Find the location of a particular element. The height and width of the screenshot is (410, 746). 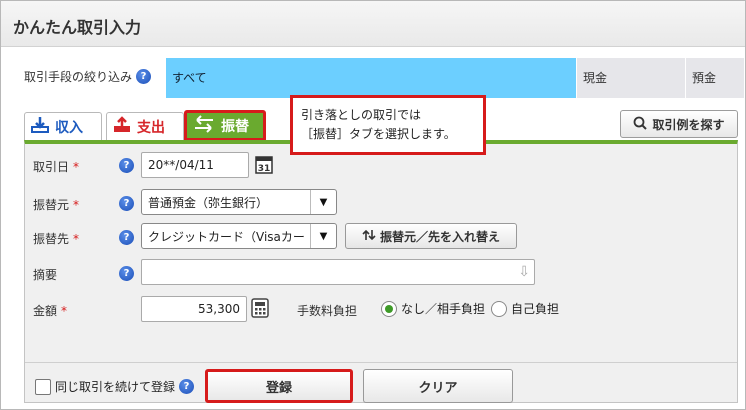

filter-label-text: 取引手段の絞り込み is located at coordinates (78, 77).